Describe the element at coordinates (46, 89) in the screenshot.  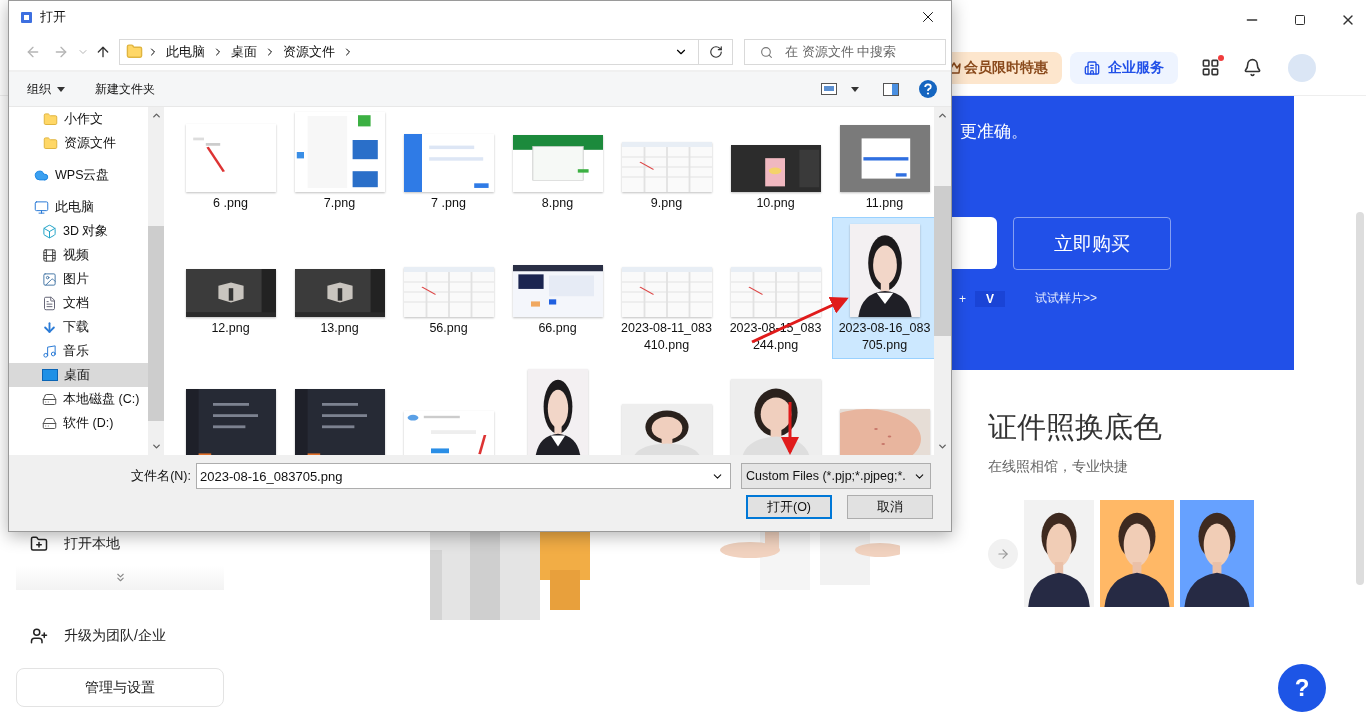
I see `organize-menu: 组织` at that location.